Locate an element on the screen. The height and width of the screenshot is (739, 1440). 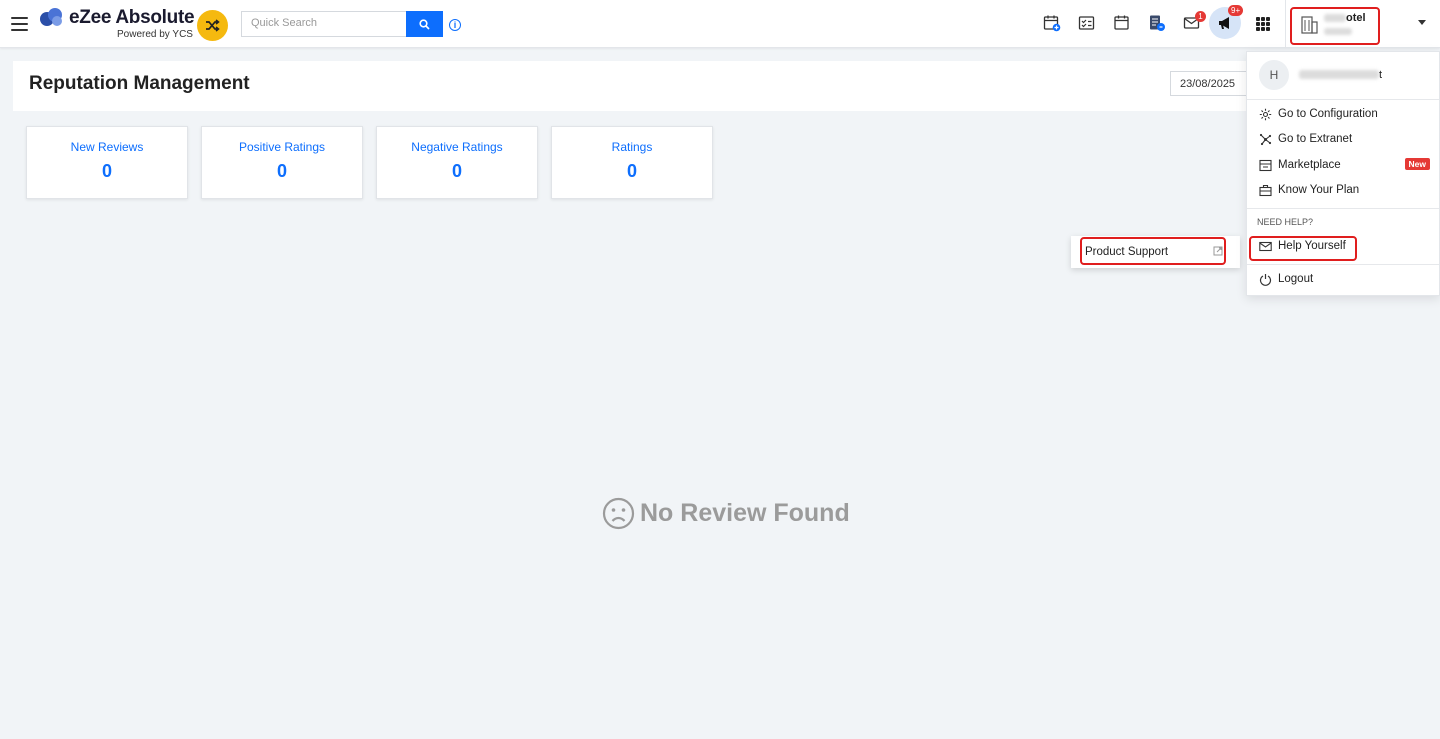
menu-icon is located at coordinates (19, 24).